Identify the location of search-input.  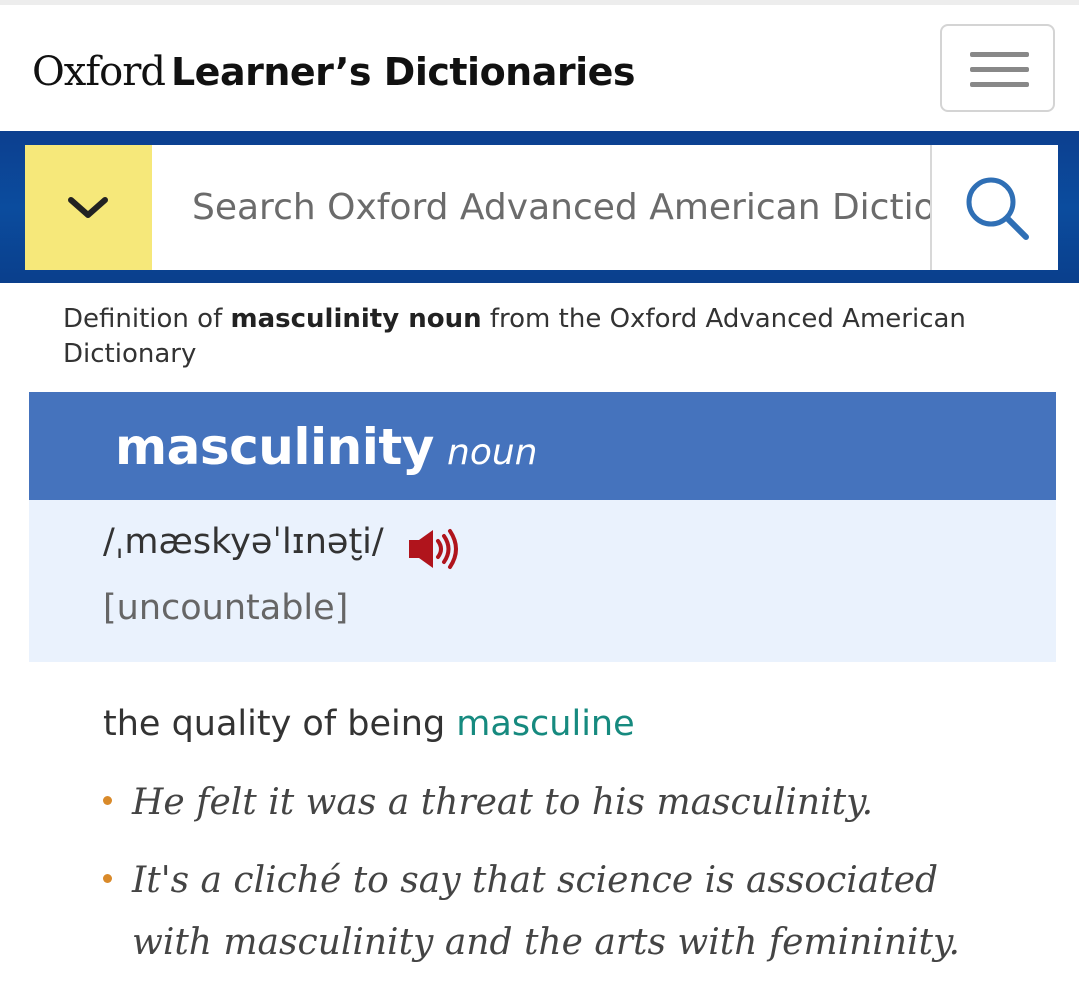
(541, 207).